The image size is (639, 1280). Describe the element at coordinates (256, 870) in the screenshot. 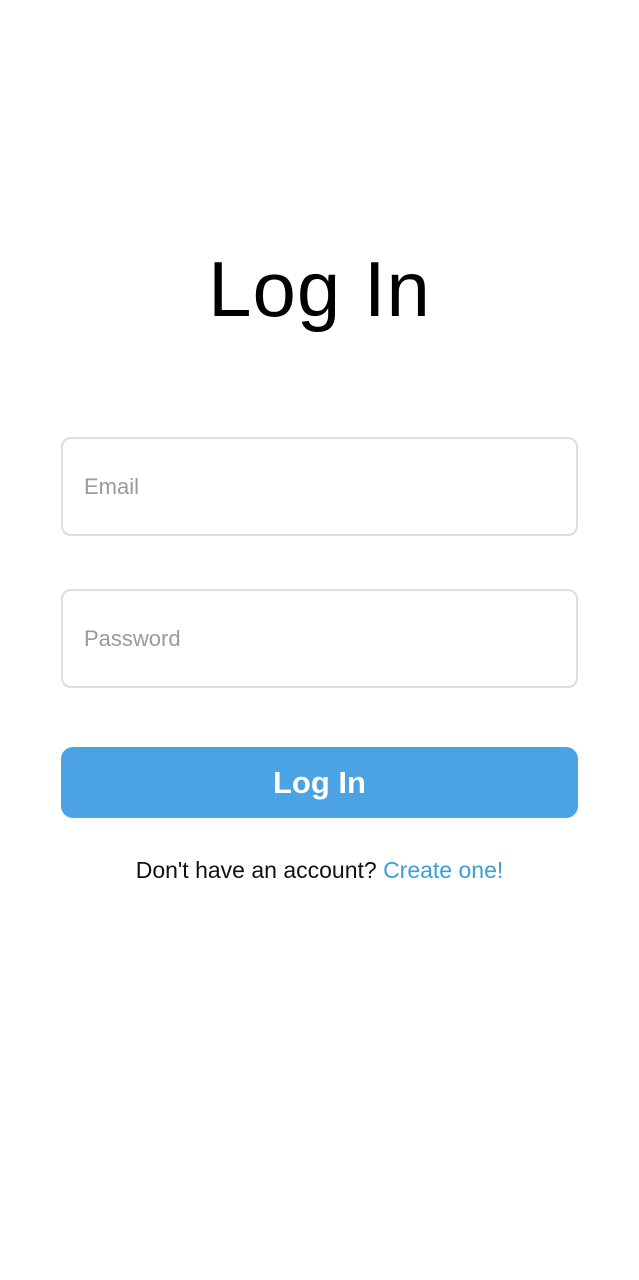

I see `signup-prompt-text: Don't have an account?` at that location.